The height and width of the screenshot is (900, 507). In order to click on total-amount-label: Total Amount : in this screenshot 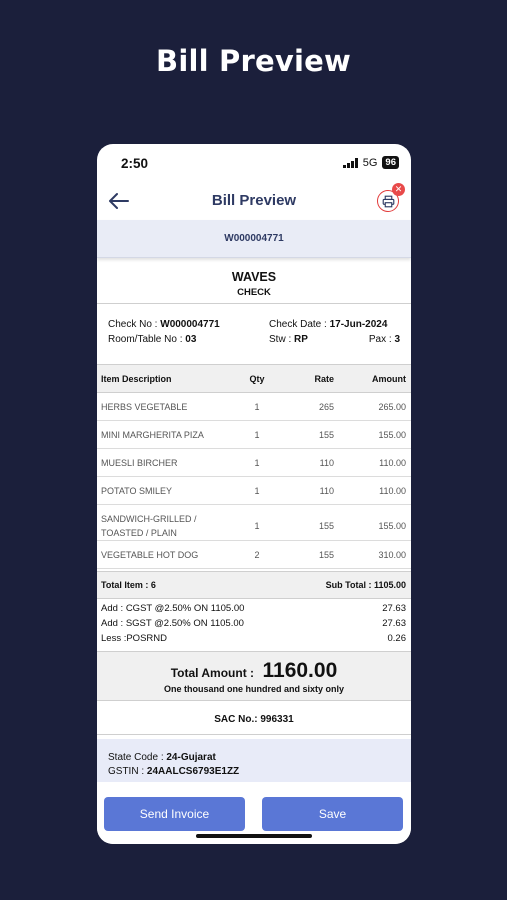, I will do `click(212, 673)`.